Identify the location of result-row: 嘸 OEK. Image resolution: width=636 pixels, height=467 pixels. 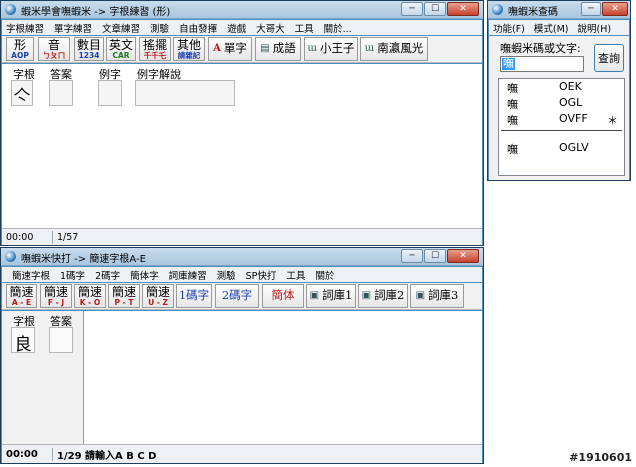
(563, 87).